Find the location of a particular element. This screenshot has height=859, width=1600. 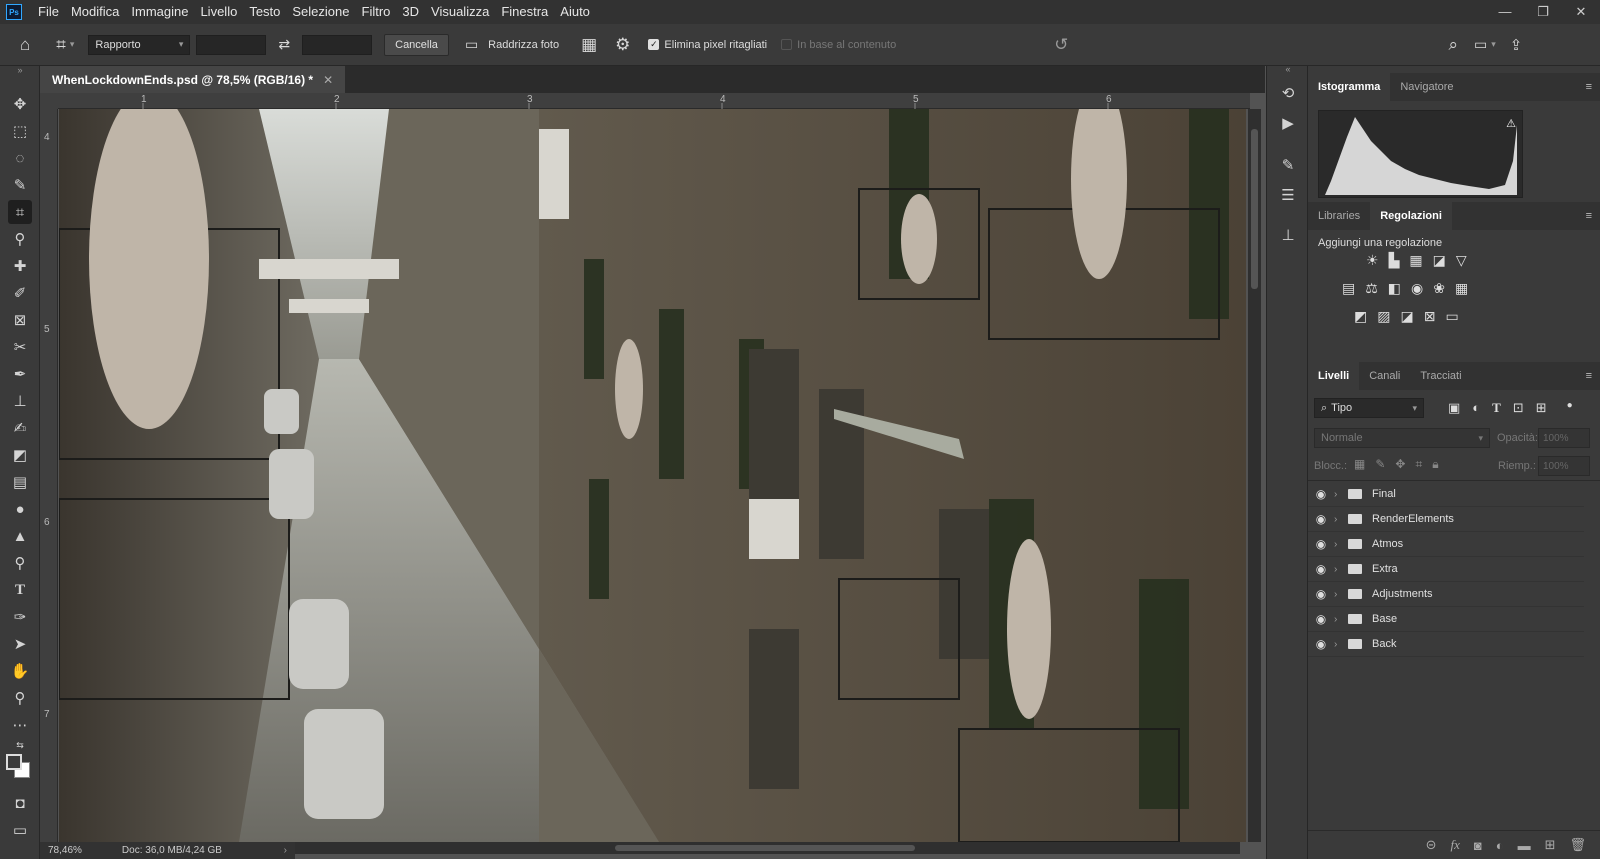

lock-icon: 🔒︎ is located at coordinates (1435, 464).